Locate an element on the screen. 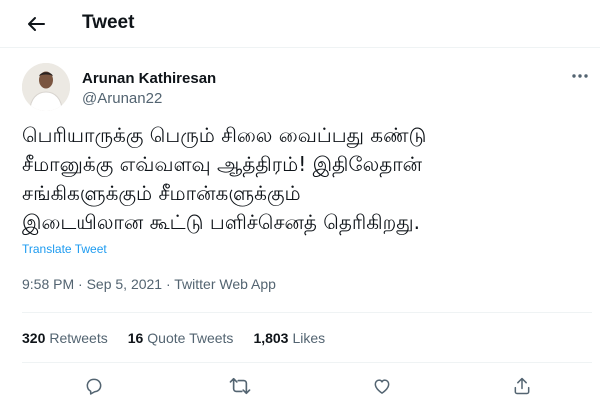  tweet-line: பெரியாருக்கு பெரும் சிலை வைப்பது கண்டு is located at coordinates (224, 135).